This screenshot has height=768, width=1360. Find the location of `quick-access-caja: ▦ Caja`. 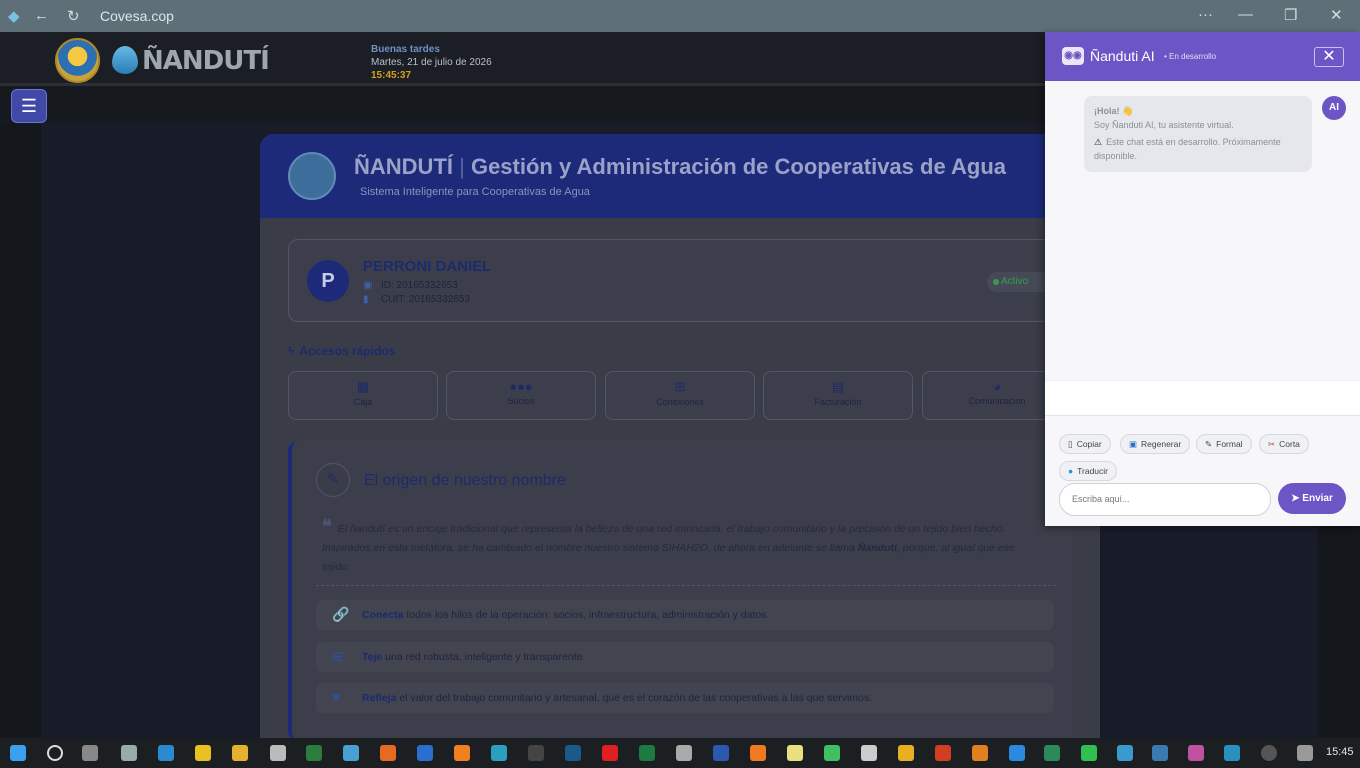

quick-access-caja: ▦ Caja is located at coordinates (363, 395).